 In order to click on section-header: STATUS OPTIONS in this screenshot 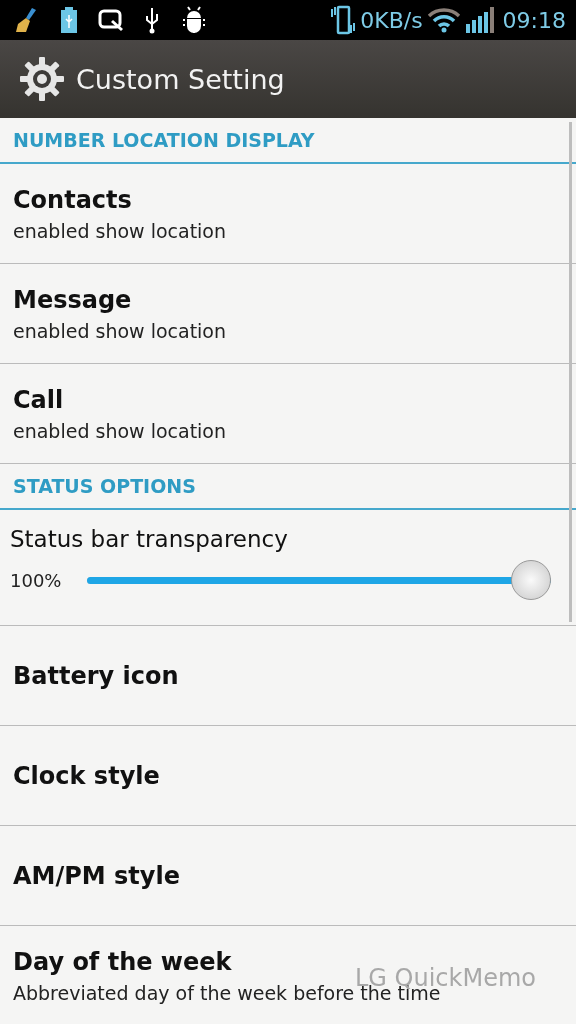, I will do `click(288, 487)`.